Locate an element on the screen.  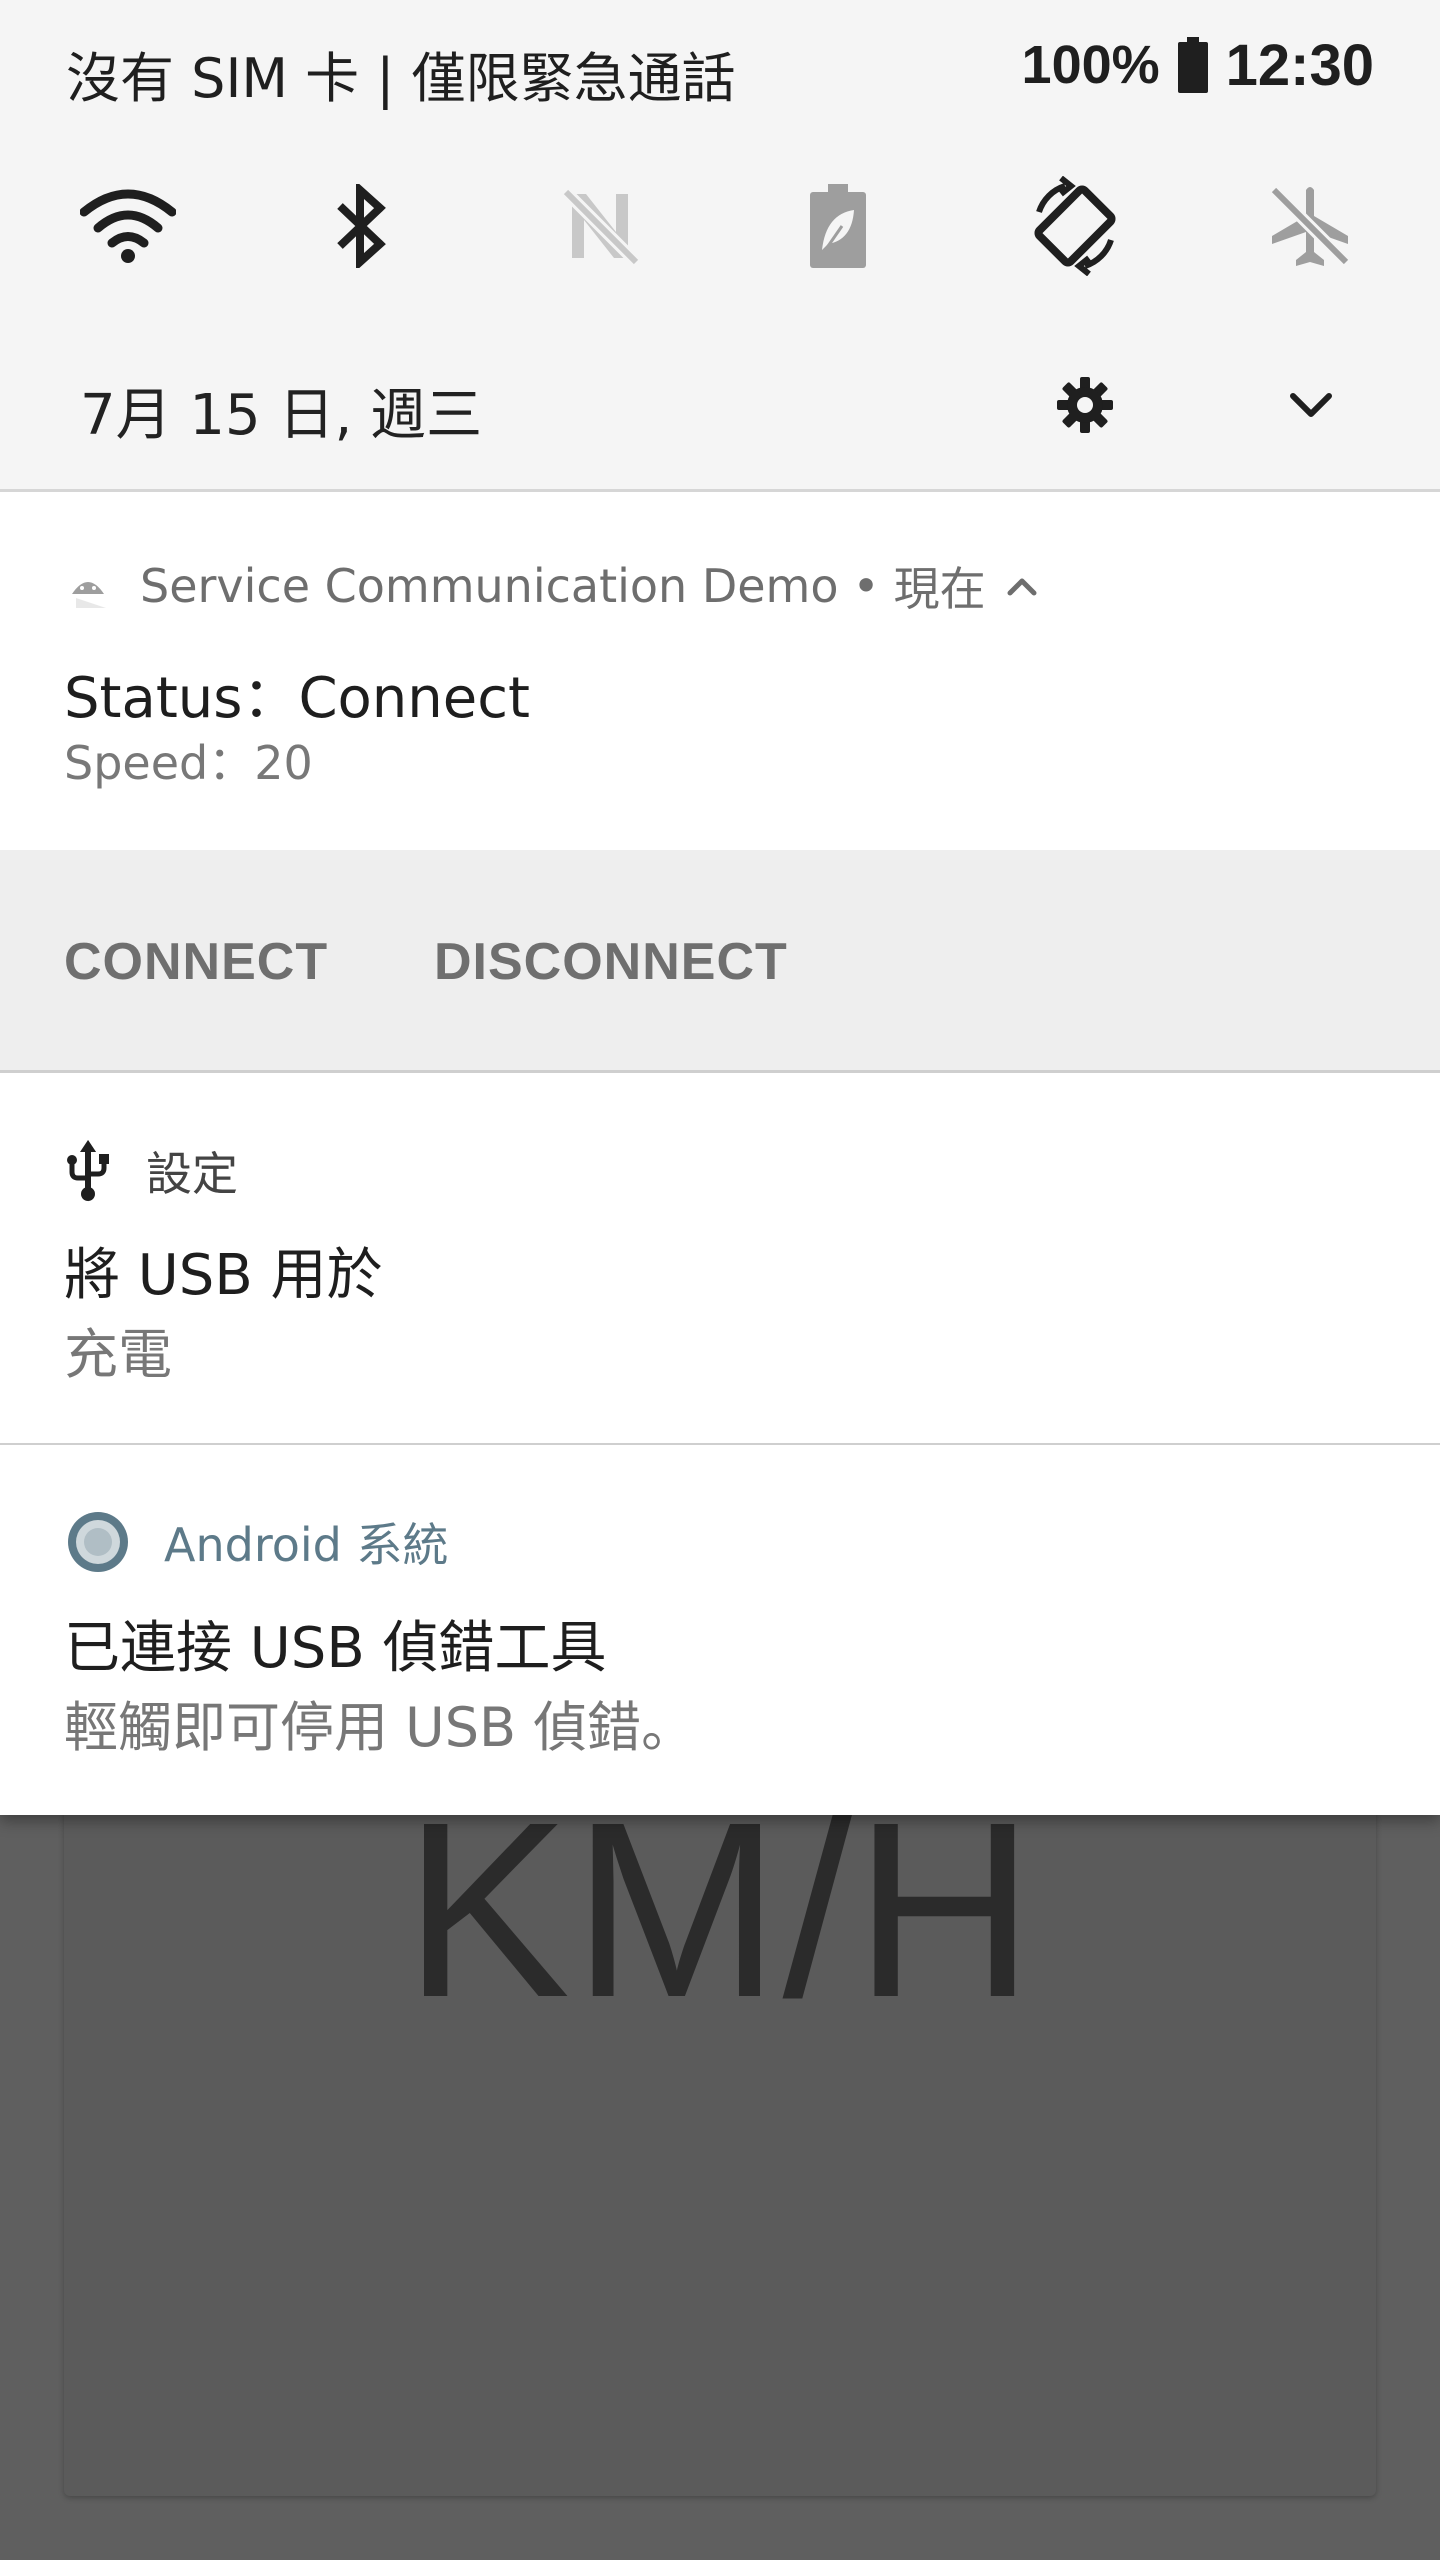
bluetooth-icon is located at coordinates (361, 226).